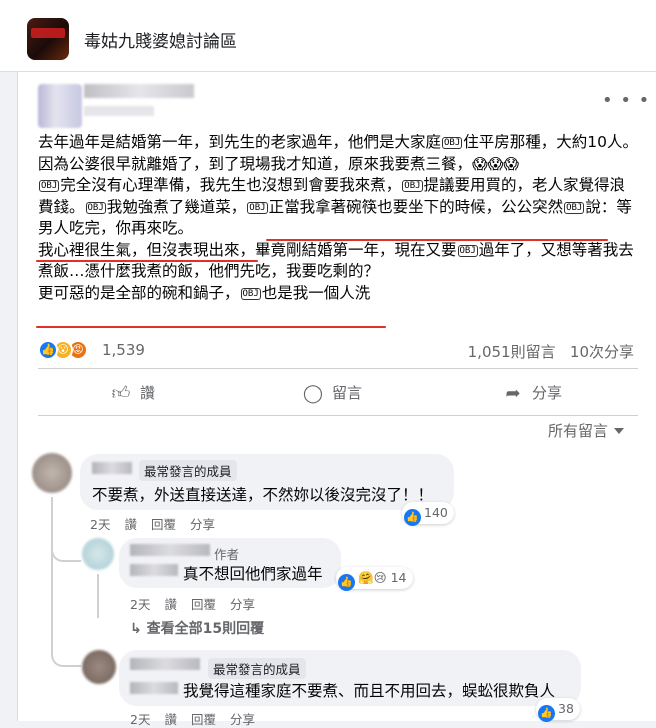  Describe the element at coordinates (332, 393) in the screenshot. I see `comment-button: ◯ 留言` at that location.